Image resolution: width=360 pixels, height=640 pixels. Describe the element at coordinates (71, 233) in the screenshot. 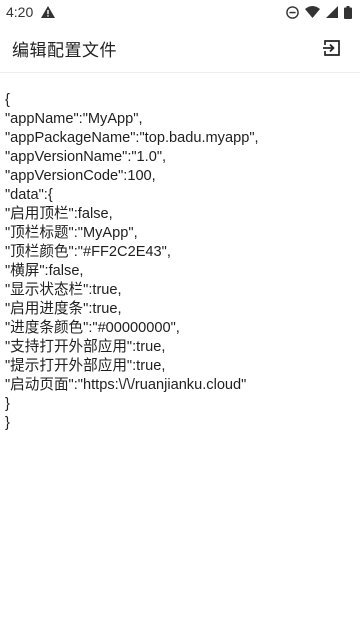

I see `editor-line: "顶栏标题":"MyApp",` at that location.